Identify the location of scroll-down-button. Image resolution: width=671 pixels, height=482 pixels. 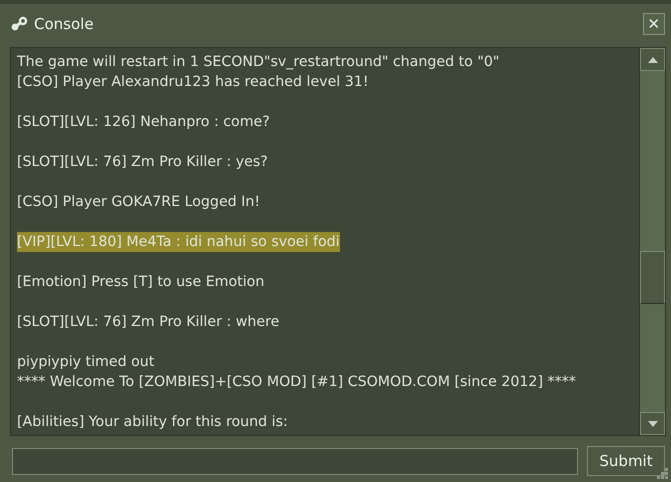
(652, 423).